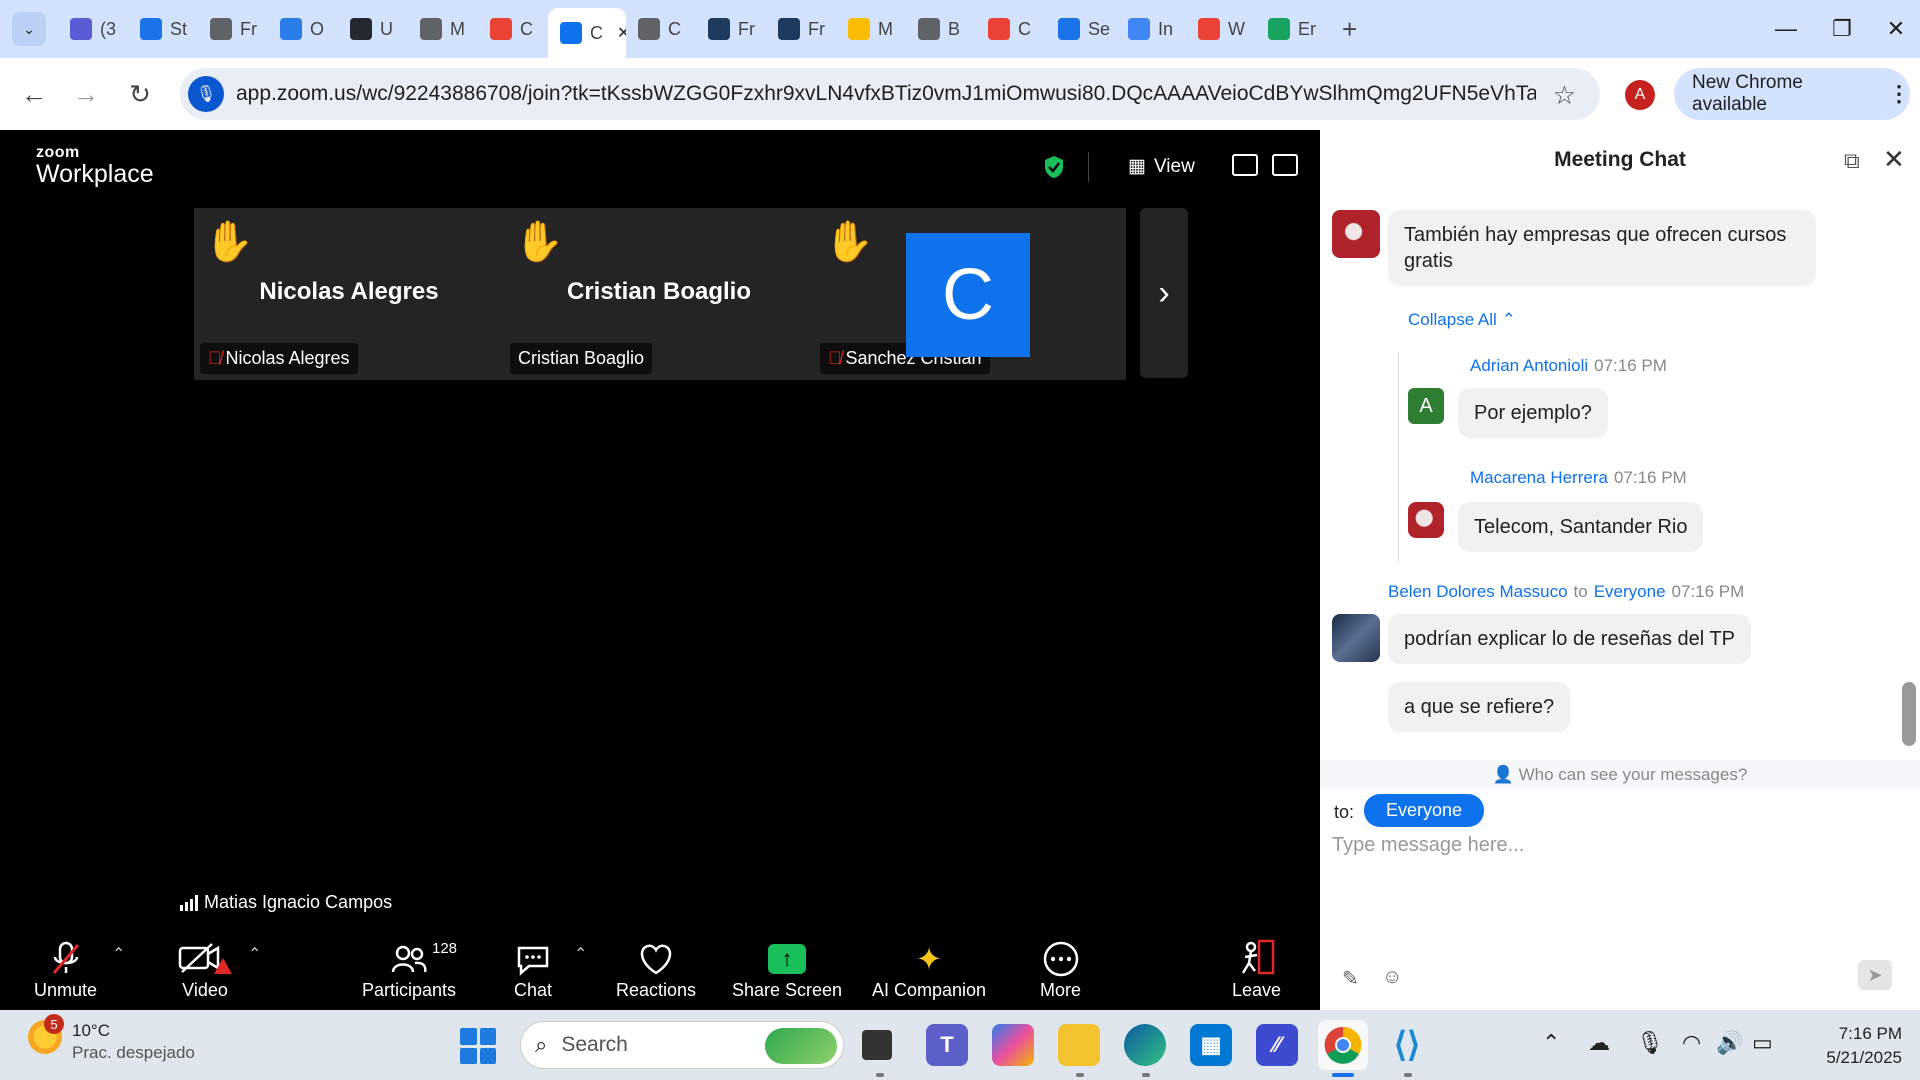  Describe the element at coordinates (835, 358) in the screenshot. I see `mic-muted-icon: 🎙̸` at that location.